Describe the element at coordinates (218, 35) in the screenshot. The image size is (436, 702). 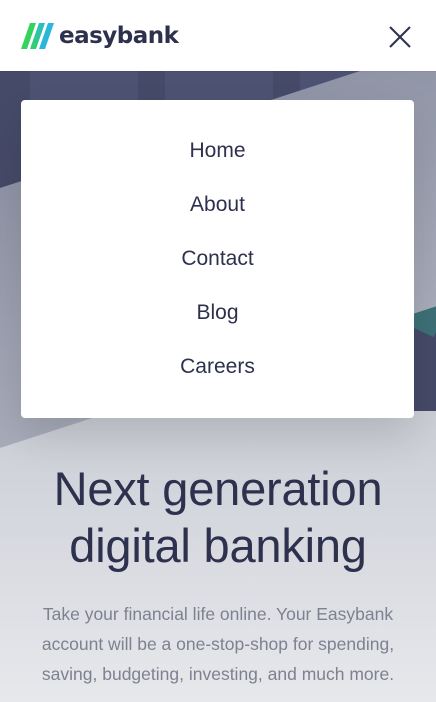
I see `site-header: easybank` at that location.